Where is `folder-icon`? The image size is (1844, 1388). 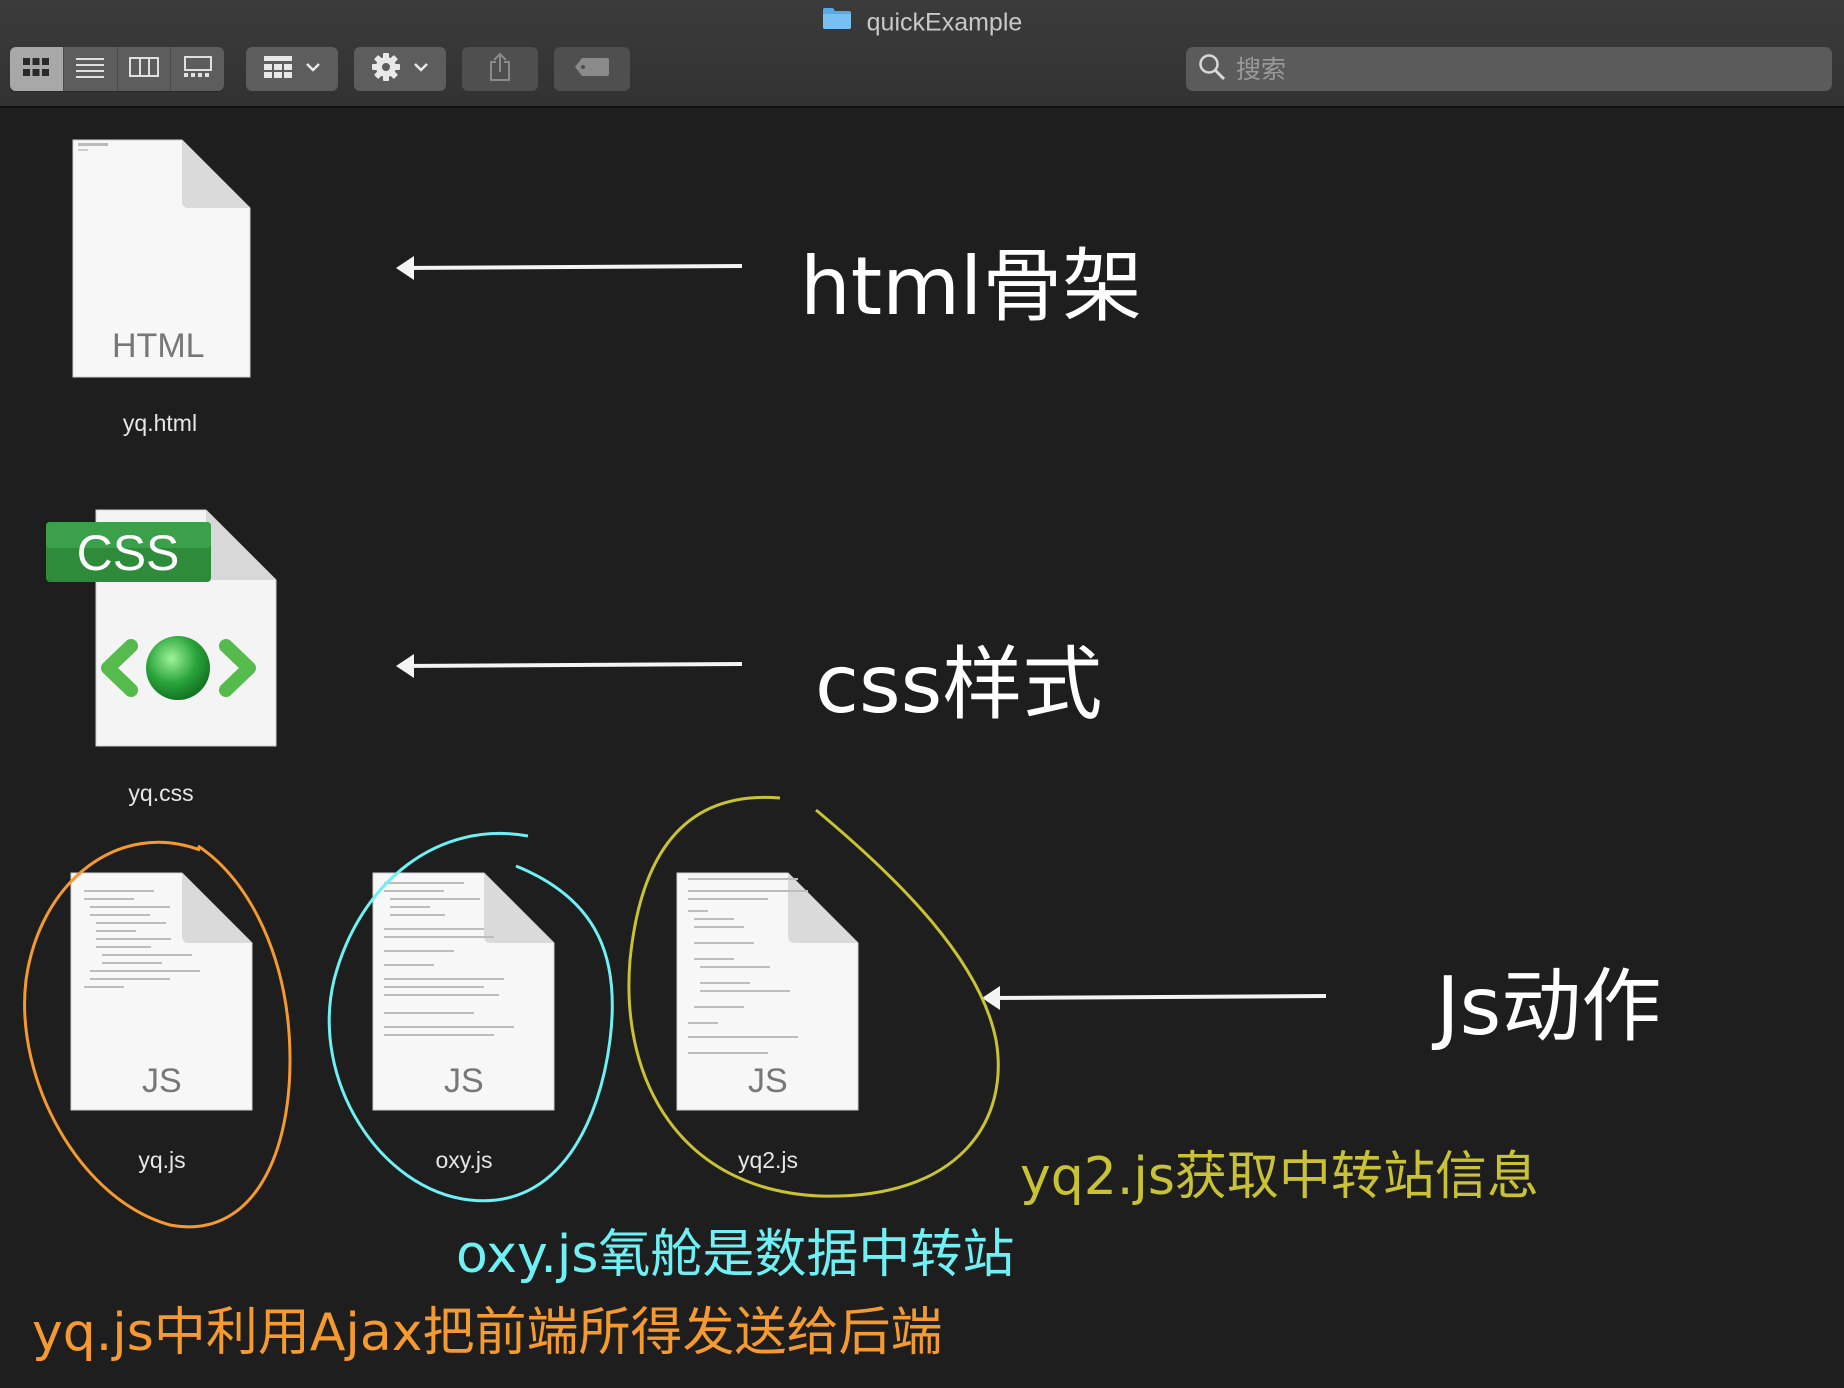 folder-icon is located at coordinates (837, 22).